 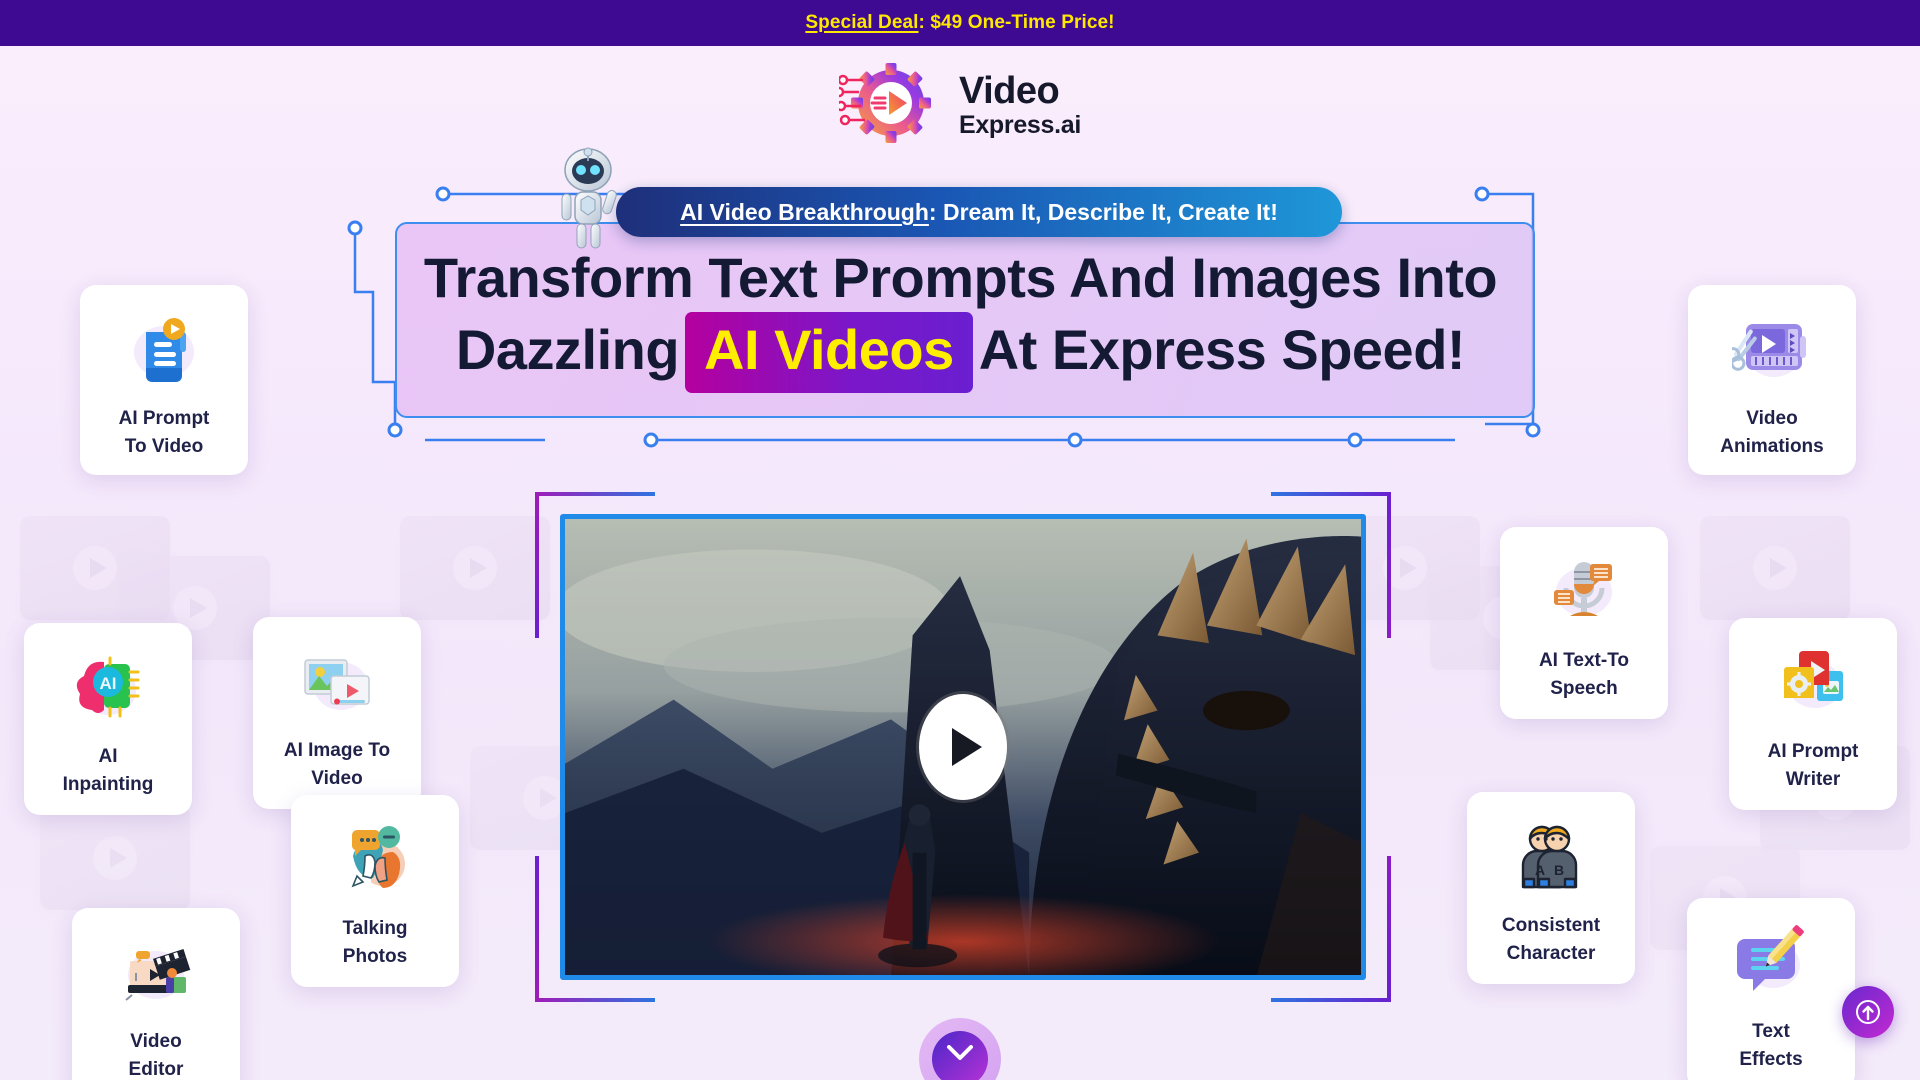 What do you see at coordinates (804, 211) in the screenshot?
I see `hero-ribbon-underlined: AI Video Breakthrough` at bounding box center [804, 211].